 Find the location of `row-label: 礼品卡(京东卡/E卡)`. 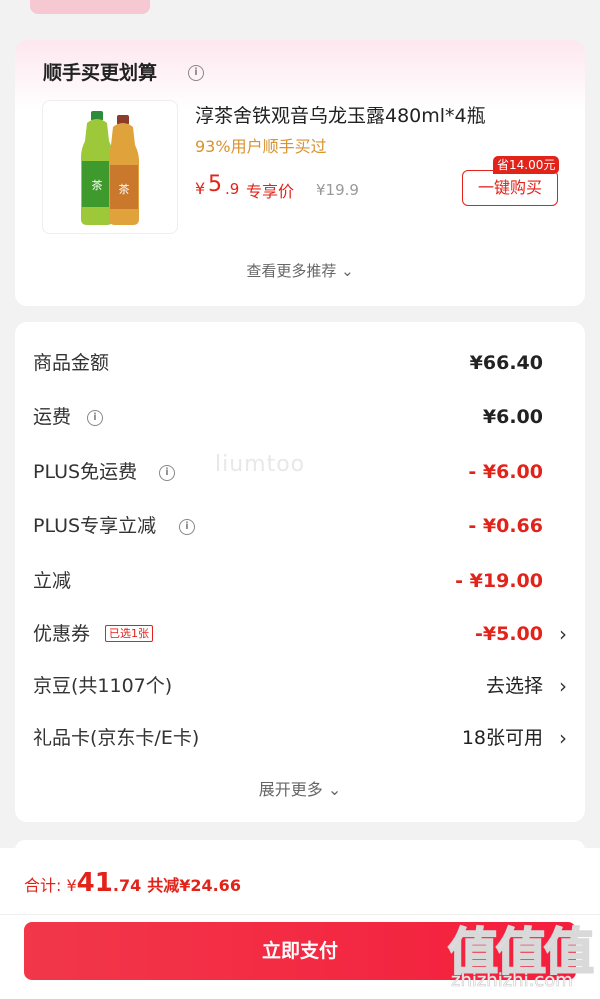

row-label: 礼品卡(京东卡/E卡) is located at coordinates (116, 738).